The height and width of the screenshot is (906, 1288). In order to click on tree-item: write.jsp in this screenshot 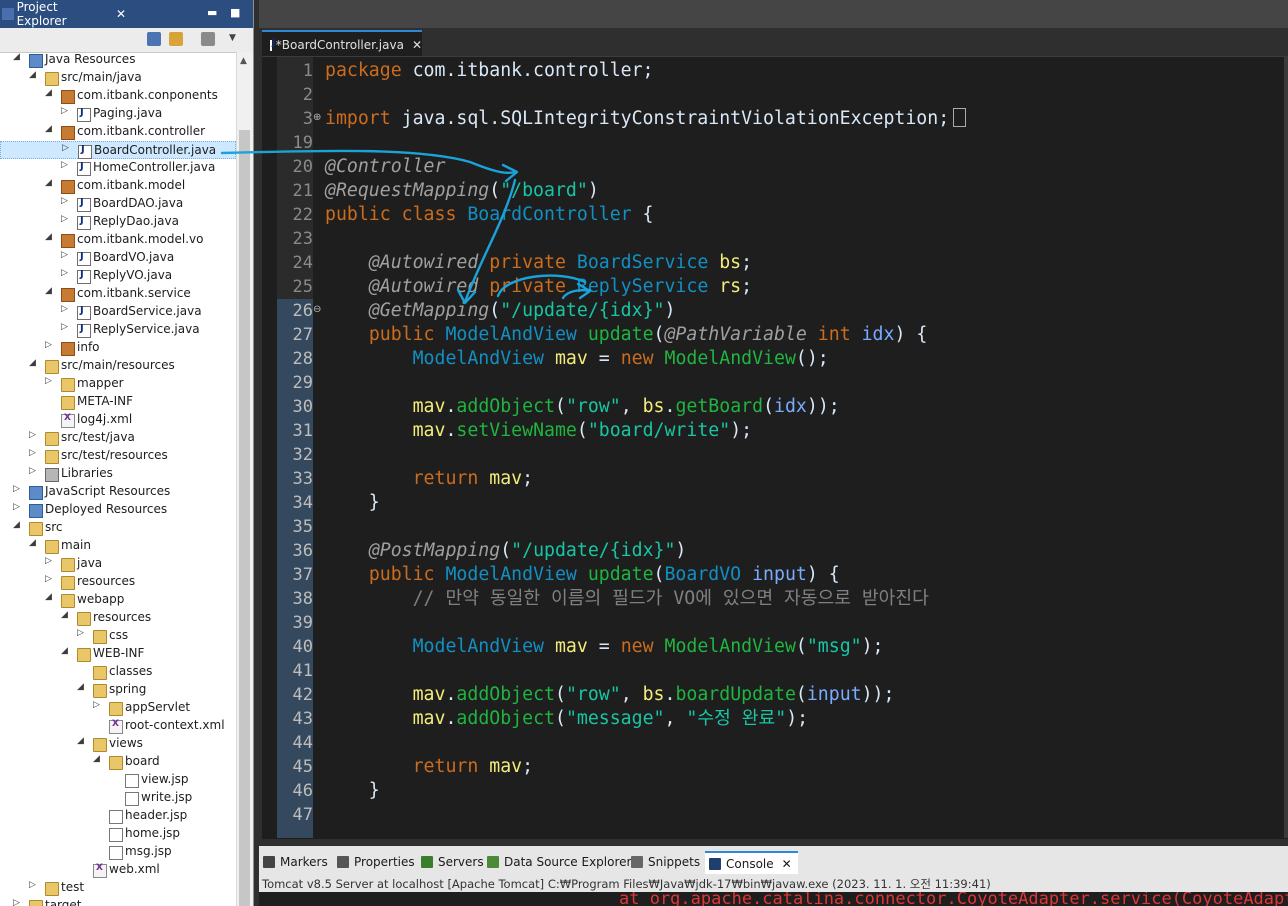, I will do `click(118, 798)`.